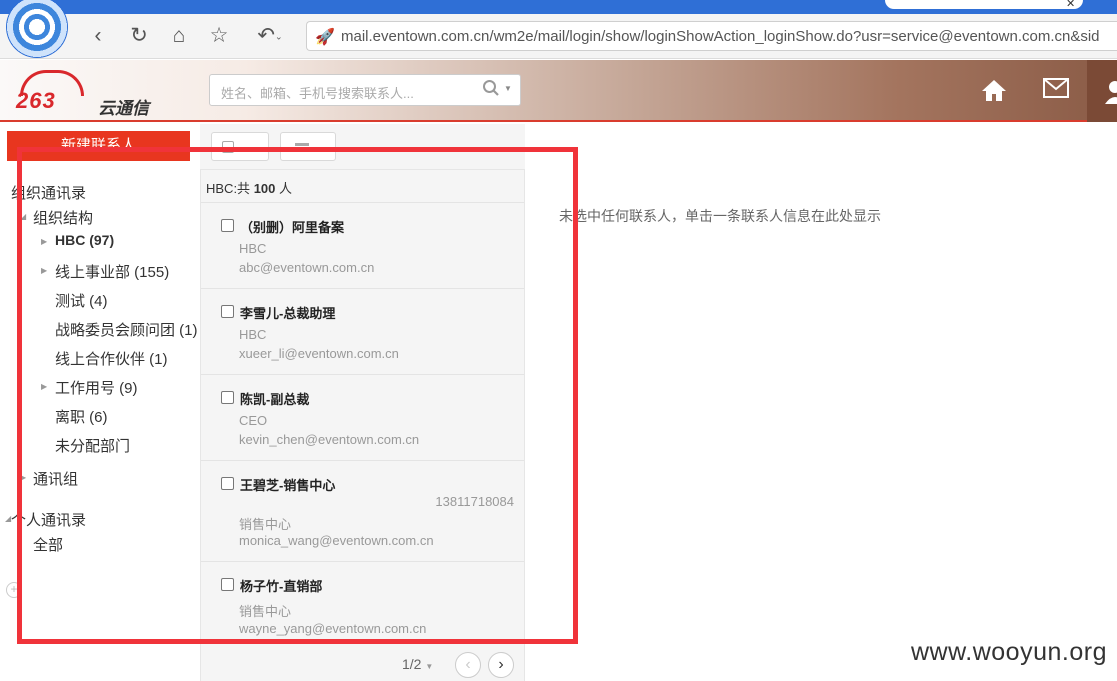  Describe the element at coordinates (984, 4) in the screenshot. I see `active-tab` at that location.